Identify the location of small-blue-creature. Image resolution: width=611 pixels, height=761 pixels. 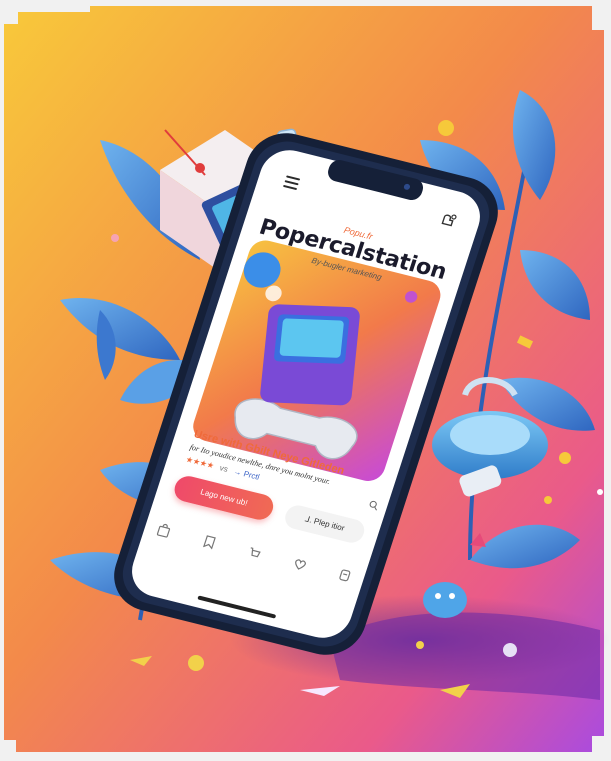
(445, 600).